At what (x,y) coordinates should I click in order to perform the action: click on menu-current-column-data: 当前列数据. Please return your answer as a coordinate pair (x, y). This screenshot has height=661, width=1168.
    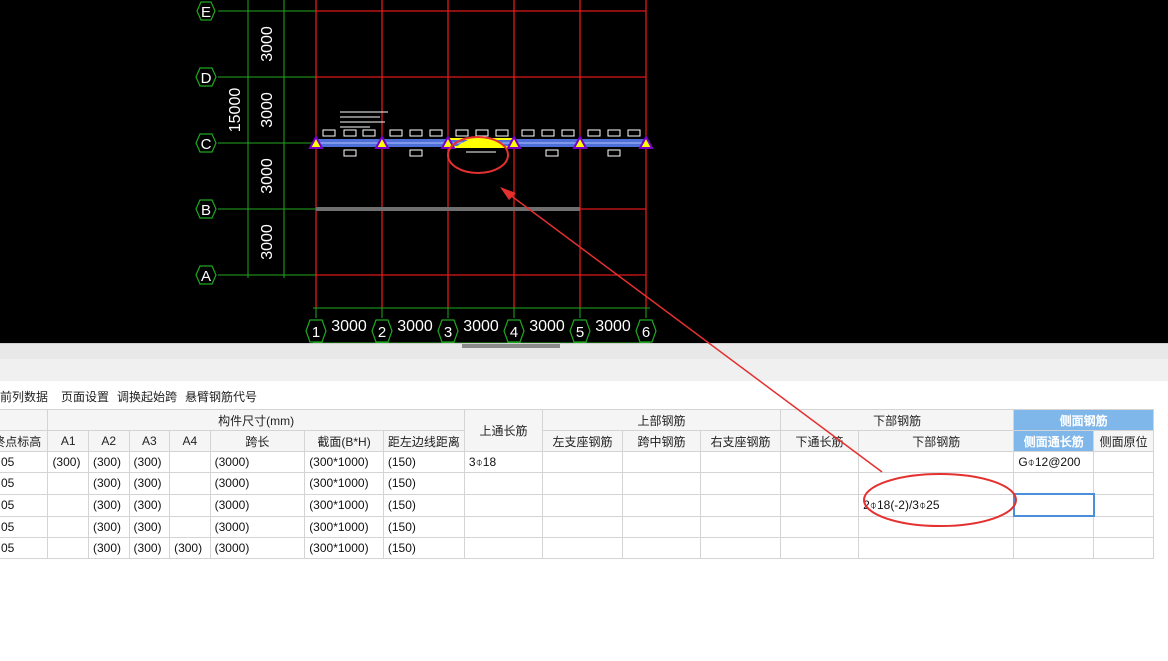
    Looking at the image, I should click on (24, 396).